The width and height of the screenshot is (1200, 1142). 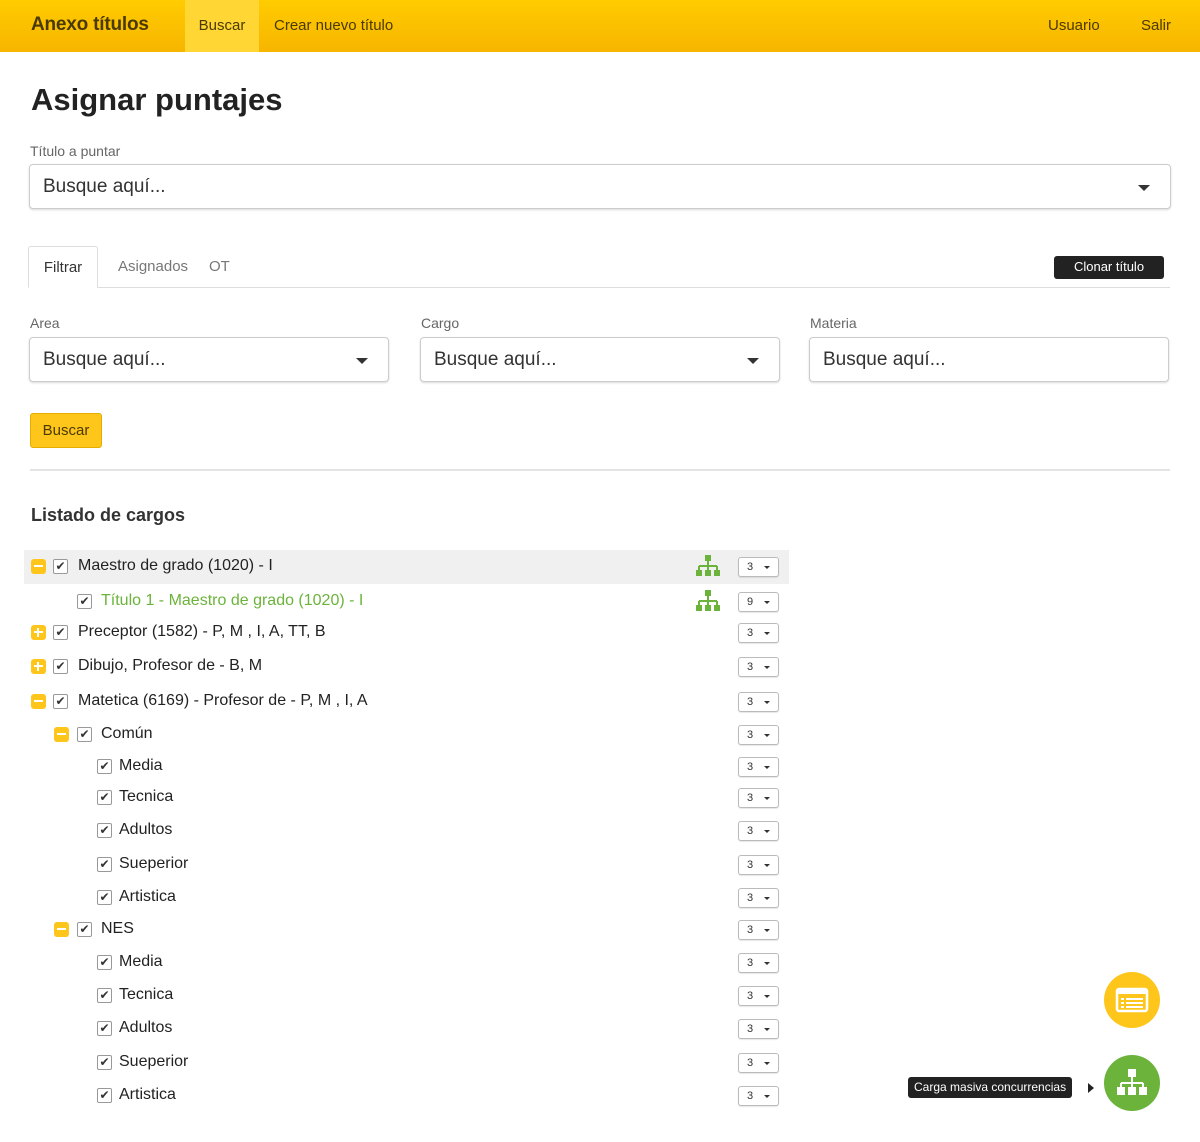 What do you see at coordinates (1074, 26) in the screenshot?
I see `nav-usuario: Usuario` at bounding box center [1074, 26].